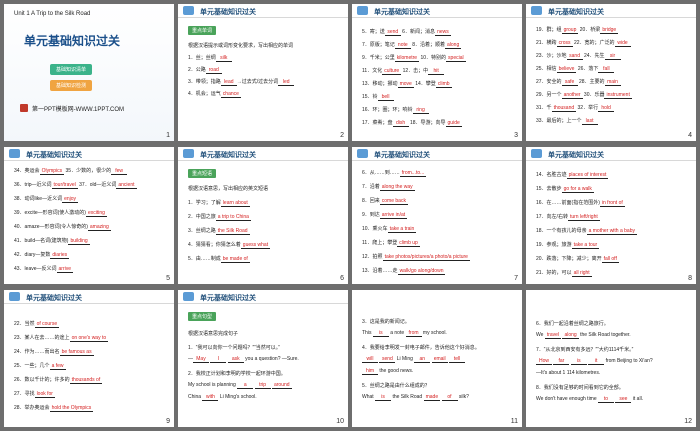 The image size is (700, 431). Describe the element at coordinates (443, 84) in the screenshot. I see `answer: climb` at that location.